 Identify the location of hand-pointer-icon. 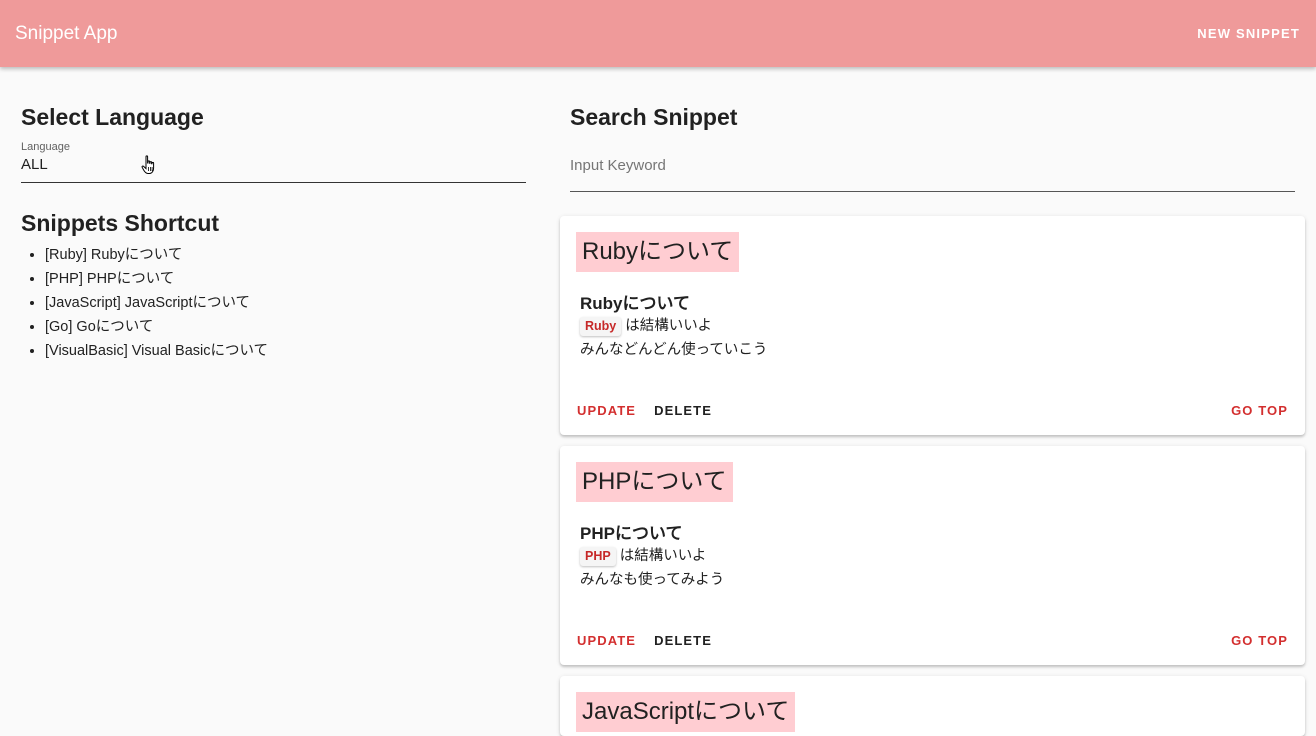
(148, 164).